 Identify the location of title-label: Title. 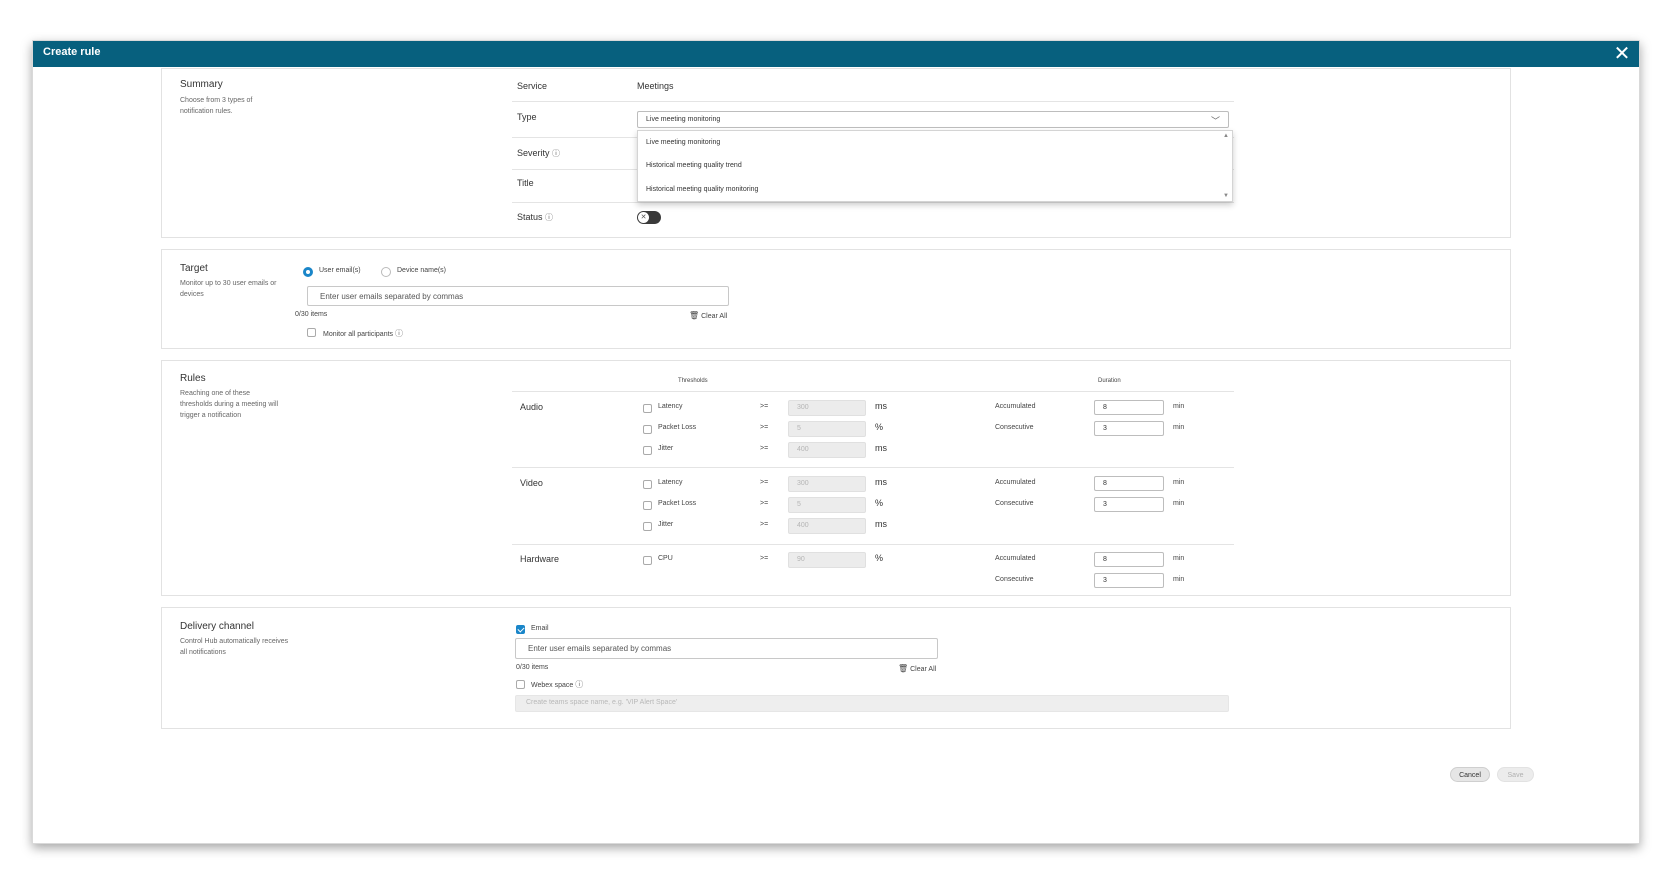
(525, 183).